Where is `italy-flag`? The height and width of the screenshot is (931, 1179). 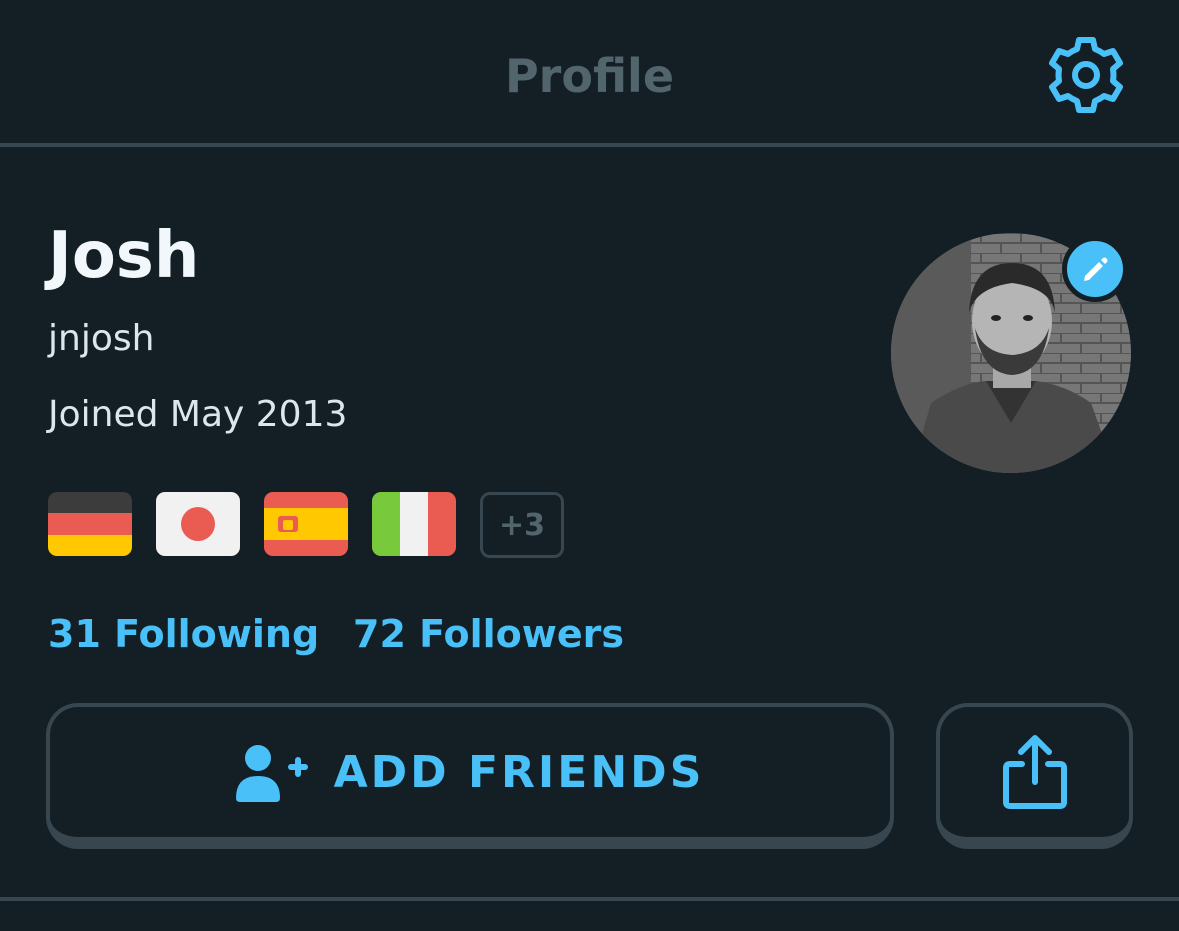 italy-flag is located at coordinates (414, 524).